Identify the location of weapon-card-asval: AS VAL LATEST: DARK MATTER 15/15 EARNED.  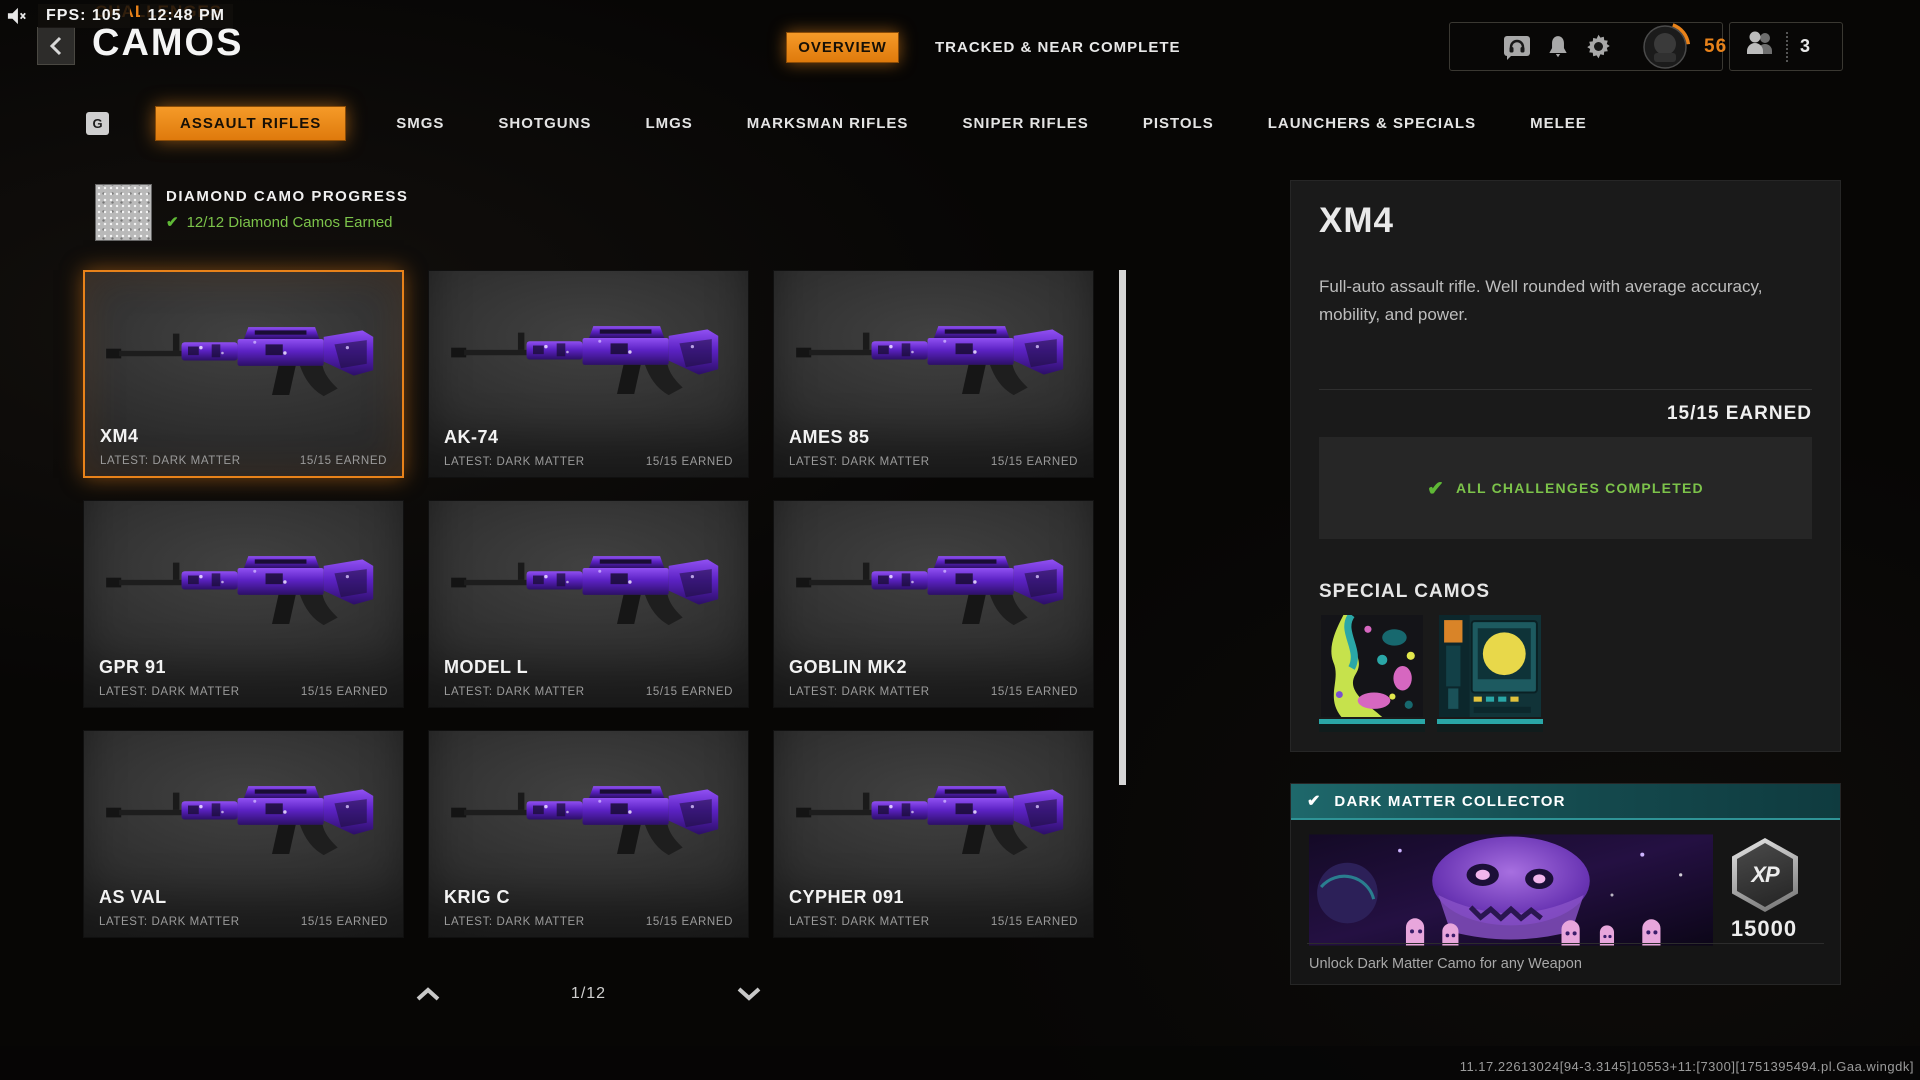
(243, 834).